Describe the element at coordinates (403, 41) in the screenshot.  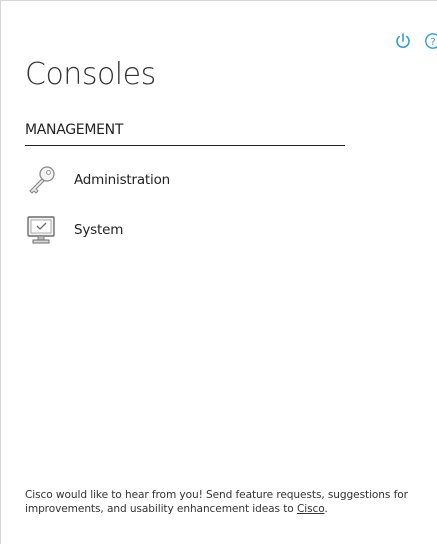
I see `power-icon` at that location.